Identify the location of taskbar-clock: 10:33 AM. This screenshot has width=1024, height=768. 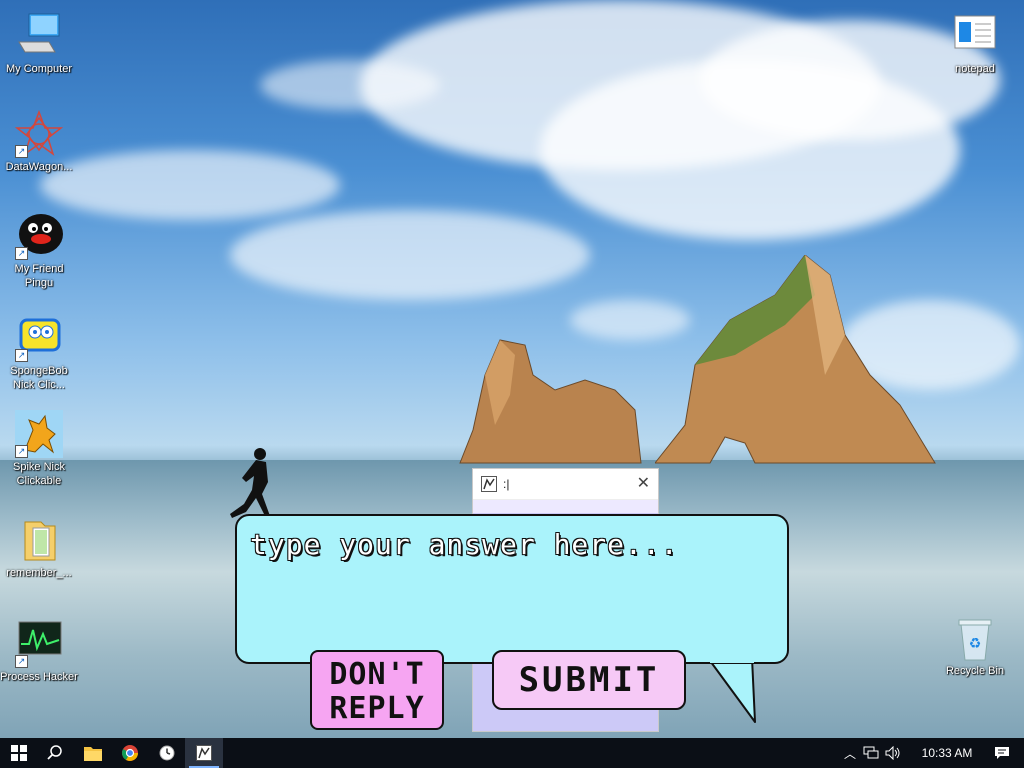
(947, 753).